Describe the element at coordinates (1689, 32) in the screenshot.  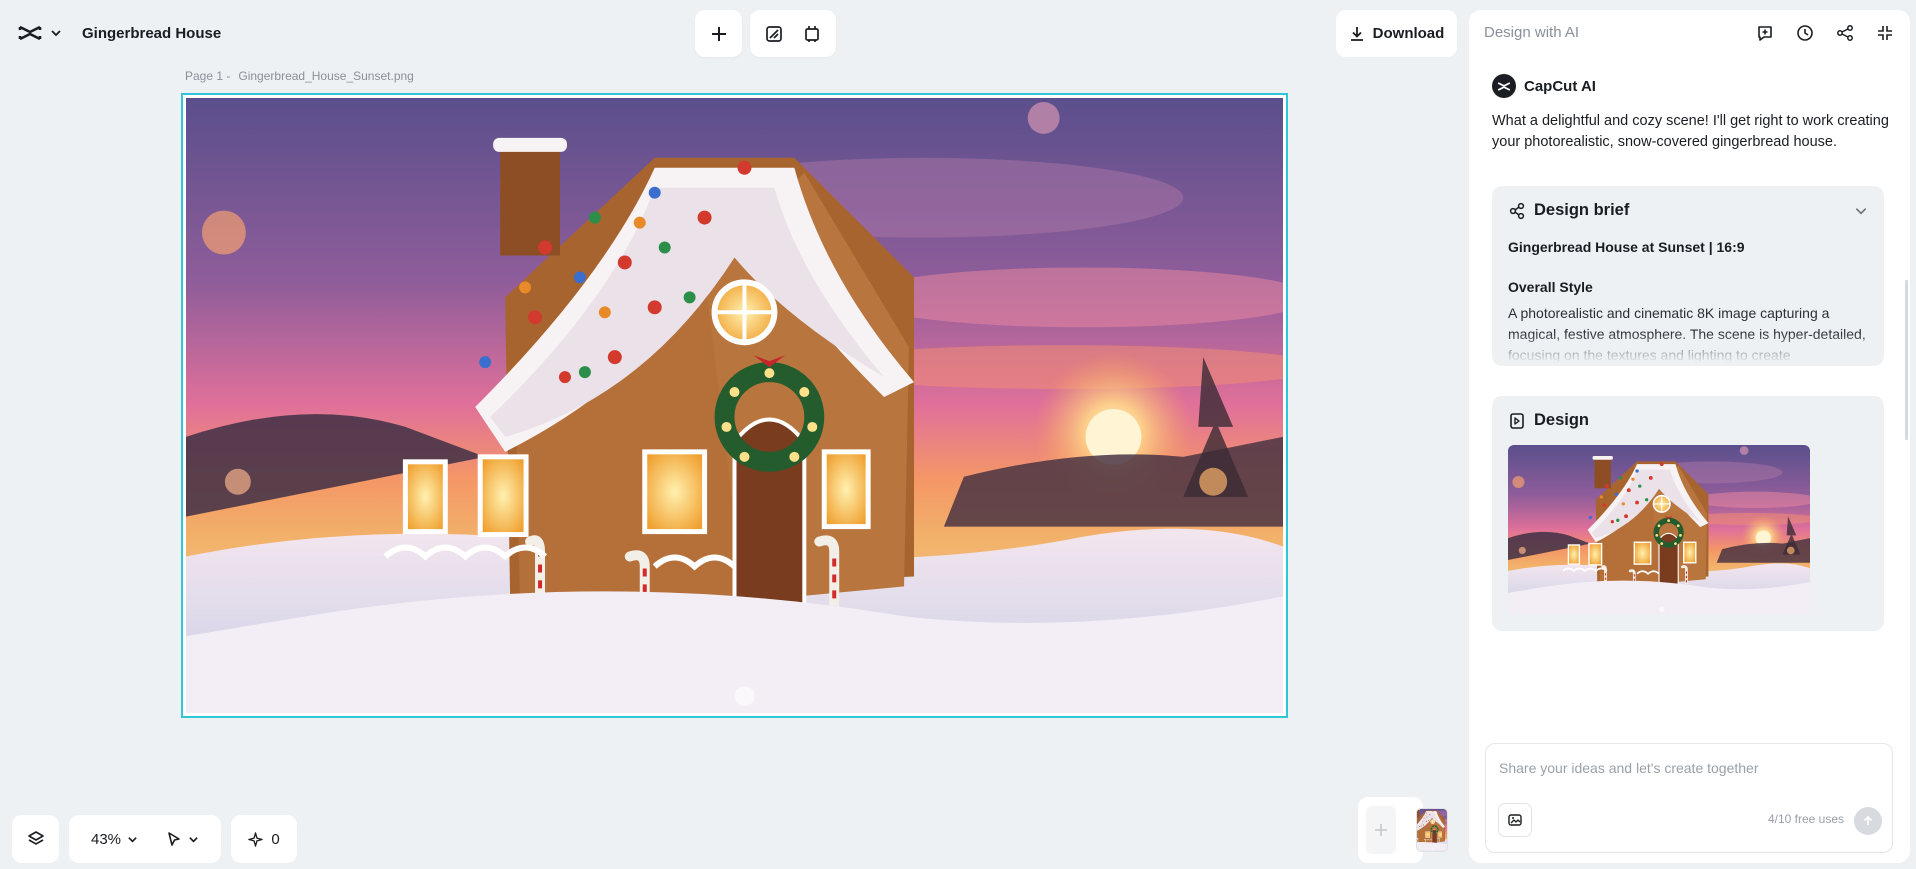
I see `panel-header: Design with AI` at that location.